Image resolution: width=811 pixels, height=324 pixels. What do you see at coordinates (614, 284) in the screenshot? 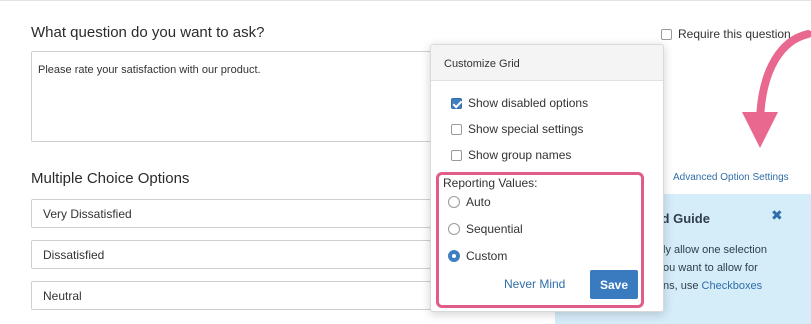
I see `save-button: Save` at bounding box center [614, 284].